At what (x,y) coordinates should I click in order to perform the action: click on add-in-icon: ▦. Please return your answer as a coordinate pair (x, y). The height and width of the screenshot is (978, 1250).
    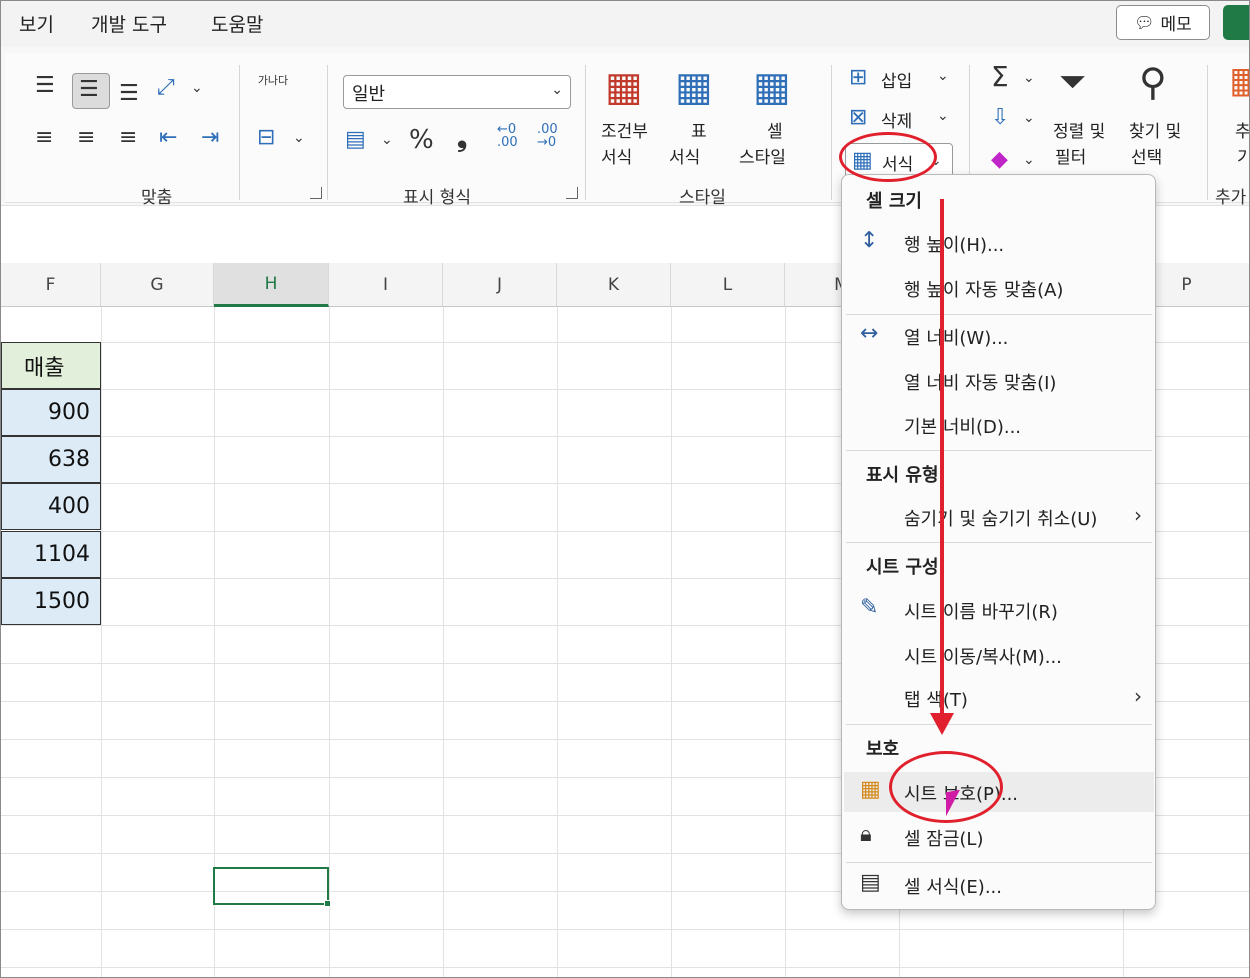
    Looking at the image, I should click on (1239, 81).